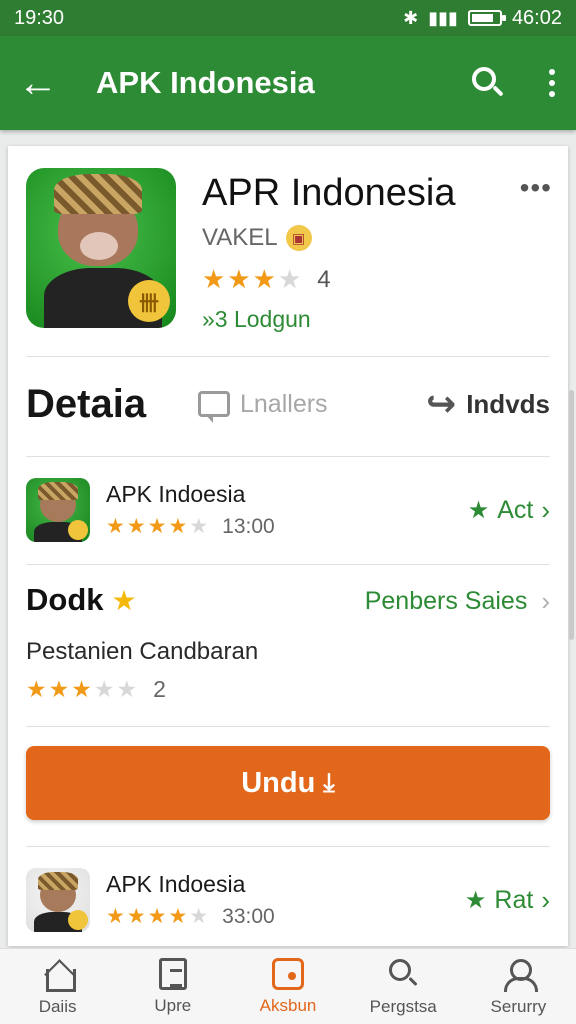  I want to click on list-item-time: 13:00, so click(248, 526).